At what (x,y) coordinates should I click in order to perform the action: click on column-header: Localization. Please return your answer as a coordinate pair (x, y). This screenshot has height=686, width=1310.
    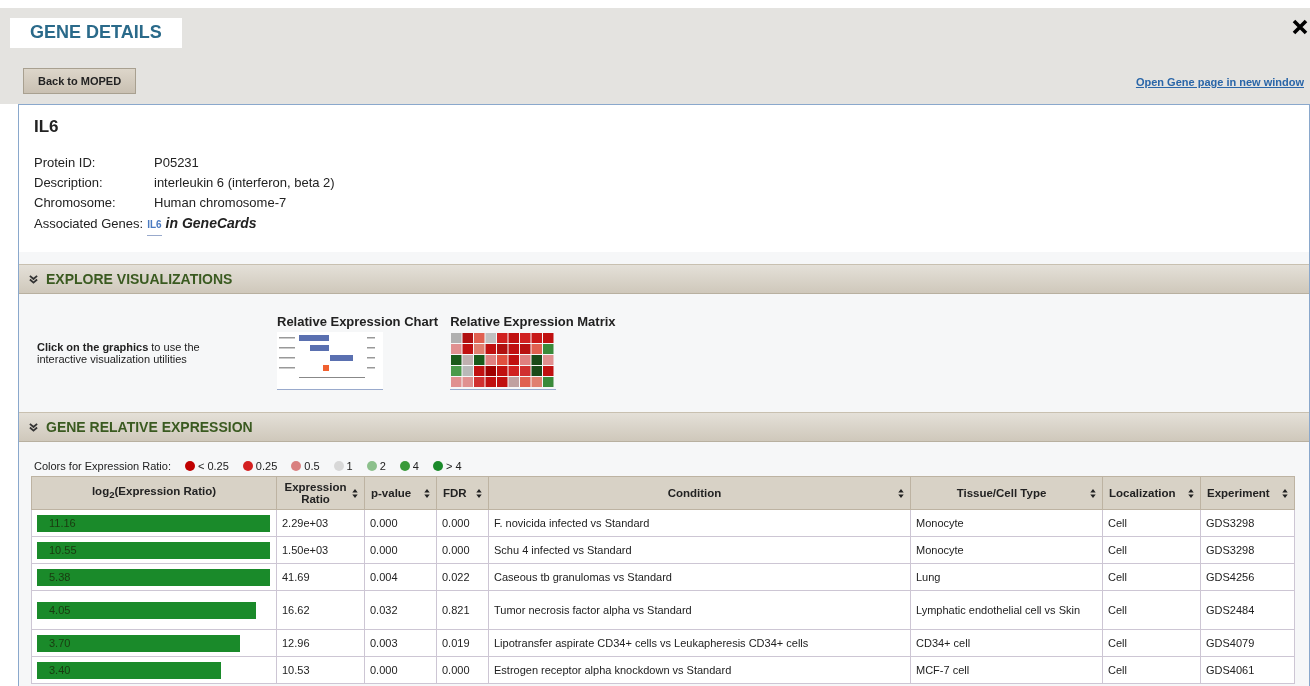
    Looking at the image, I should click on (1151, 493).